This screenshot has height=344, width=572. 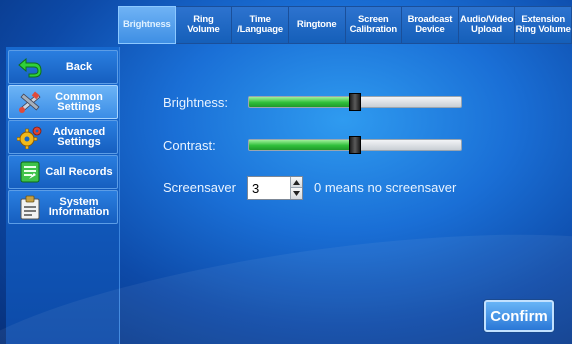 What do you see at coordinates (79, 207) in the screenshot?
I see `sidebar-item-label: System Information` at bounding box center [79, 207].